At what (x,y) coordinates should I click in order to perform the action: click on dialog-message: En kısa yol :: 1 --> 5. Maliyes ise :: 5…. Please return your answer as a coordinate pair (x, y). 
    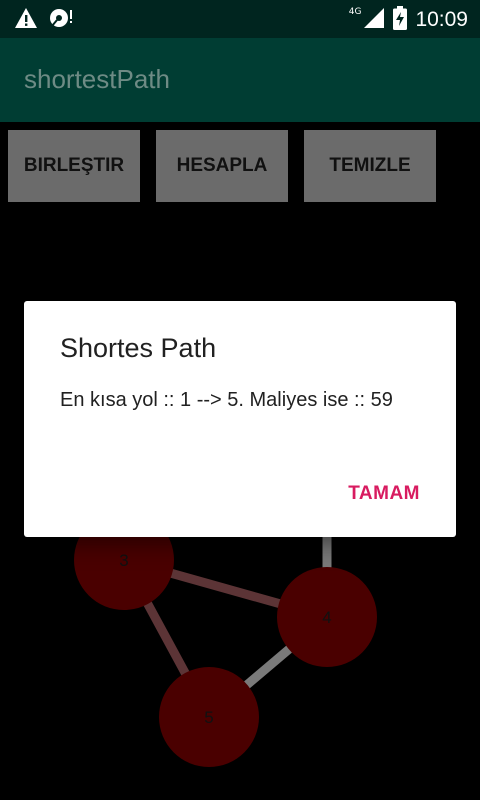
    Looking at the image, I should click on (226, 400).